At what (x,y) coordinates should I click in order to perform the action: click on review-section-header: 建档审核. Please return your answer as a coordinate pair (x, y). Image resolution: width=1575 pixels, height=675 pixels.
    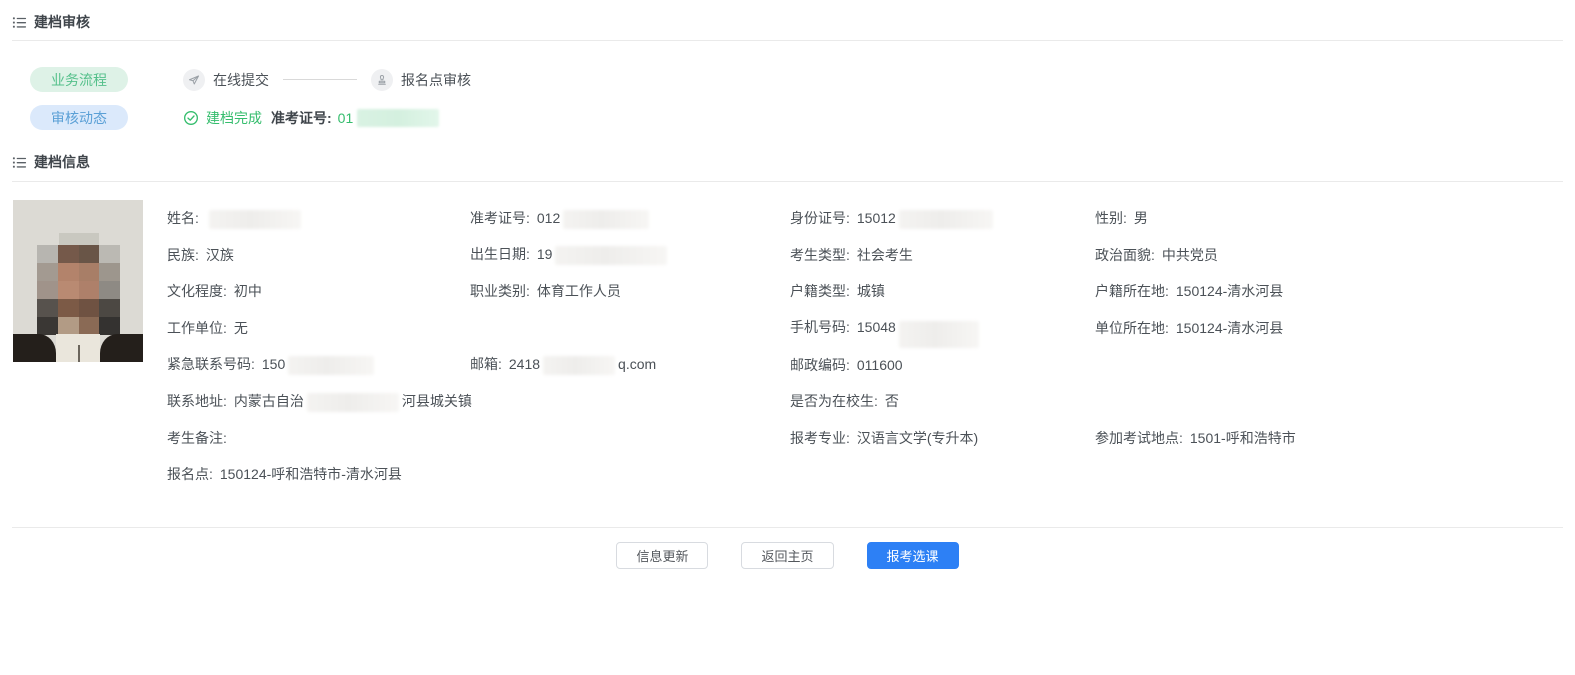
    Looking at the image, I should click on (51, 22).